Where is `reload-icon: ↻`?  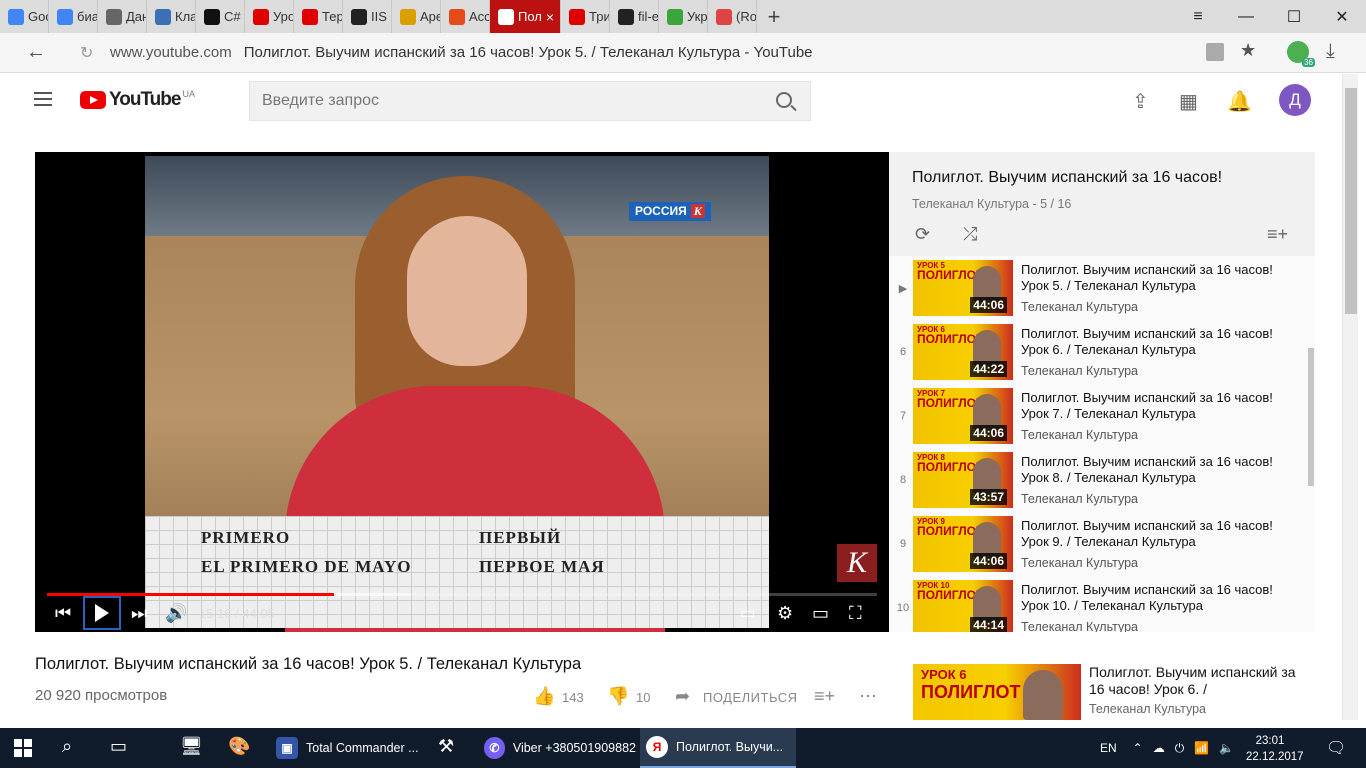
reload-icon: ↻ is located at coordinates (86, 53).